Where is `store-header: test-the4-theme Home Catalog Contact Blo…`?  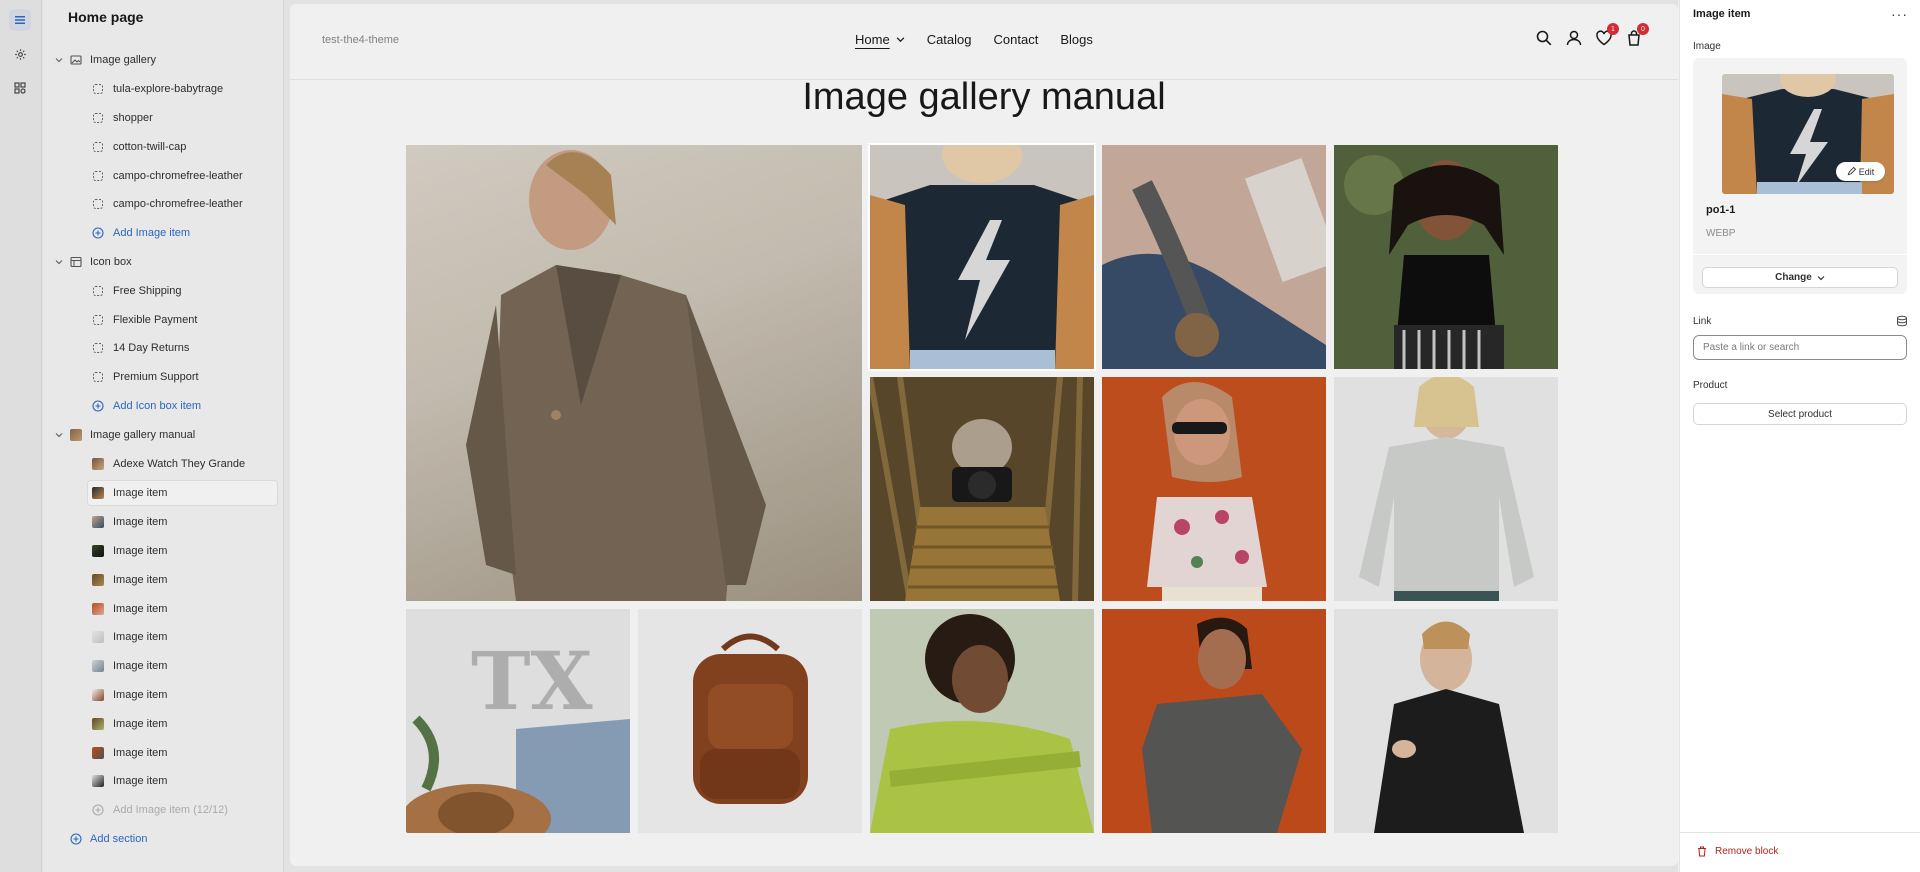
store-header: test-the4-theme Home Catalog Contact Blo… is located at coordinates (984, 42).